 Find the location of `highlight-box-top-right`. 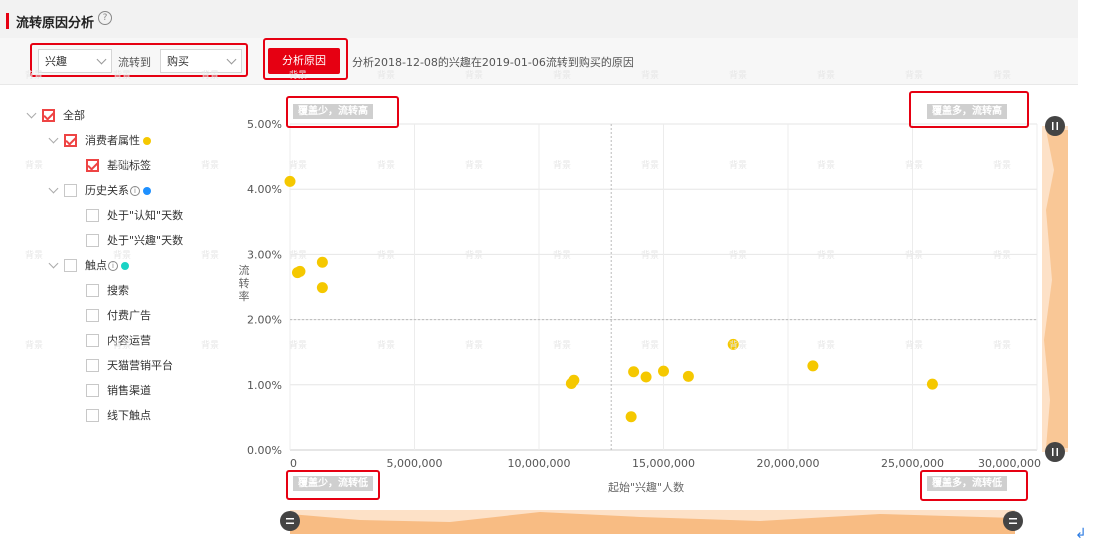

highlight-box-top-right is located at coordinates (969, 109).